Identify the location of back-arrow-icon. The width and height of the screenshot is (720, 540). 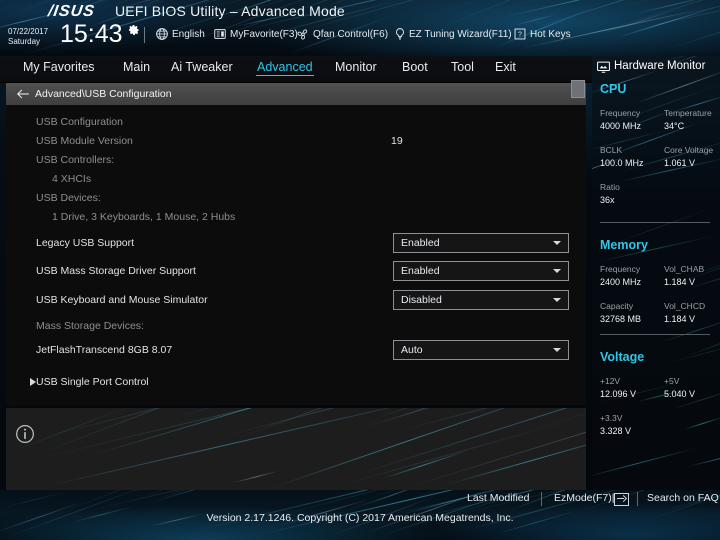
(23, 94).